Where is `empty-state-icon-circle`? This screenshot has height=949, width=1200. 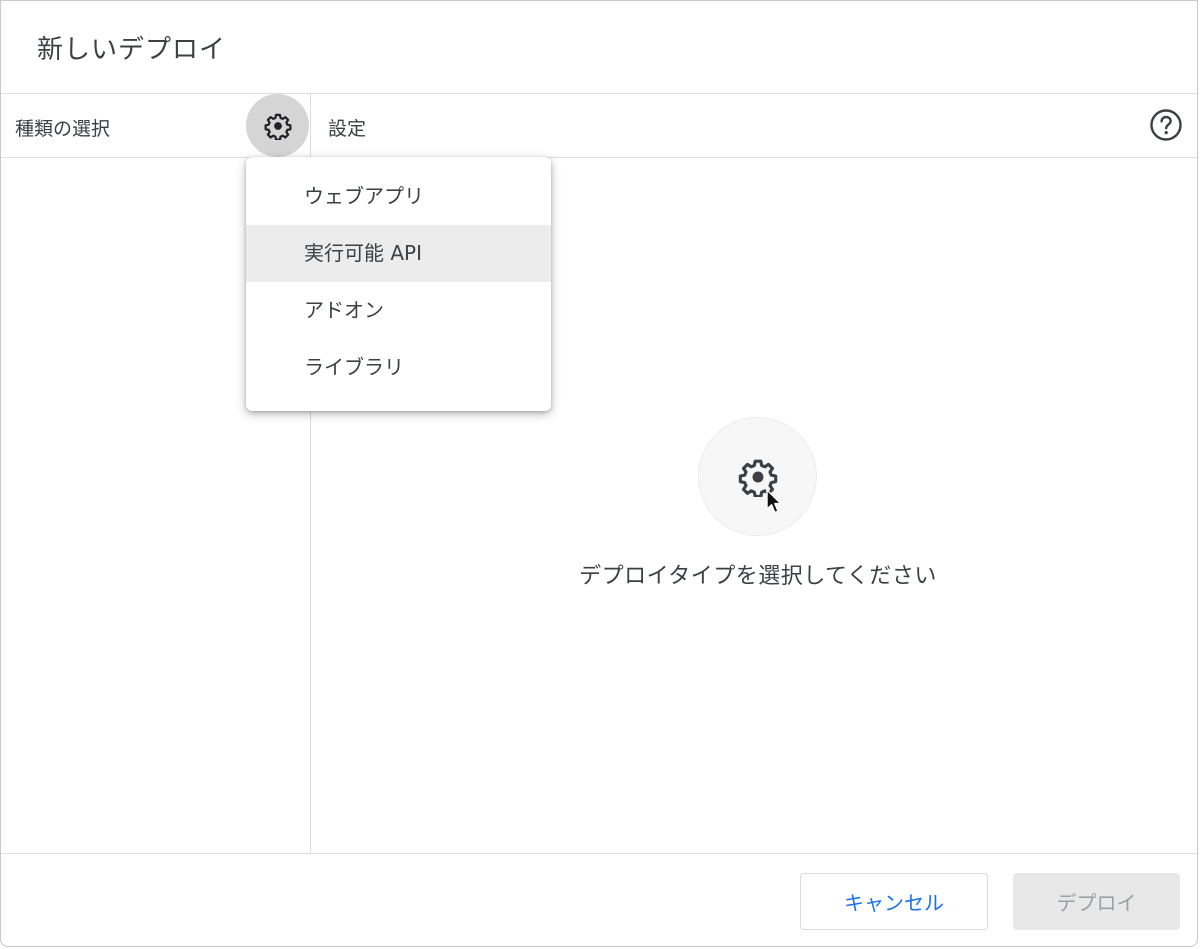 empty-state-icon-circle is located at coordinates (757, 476).